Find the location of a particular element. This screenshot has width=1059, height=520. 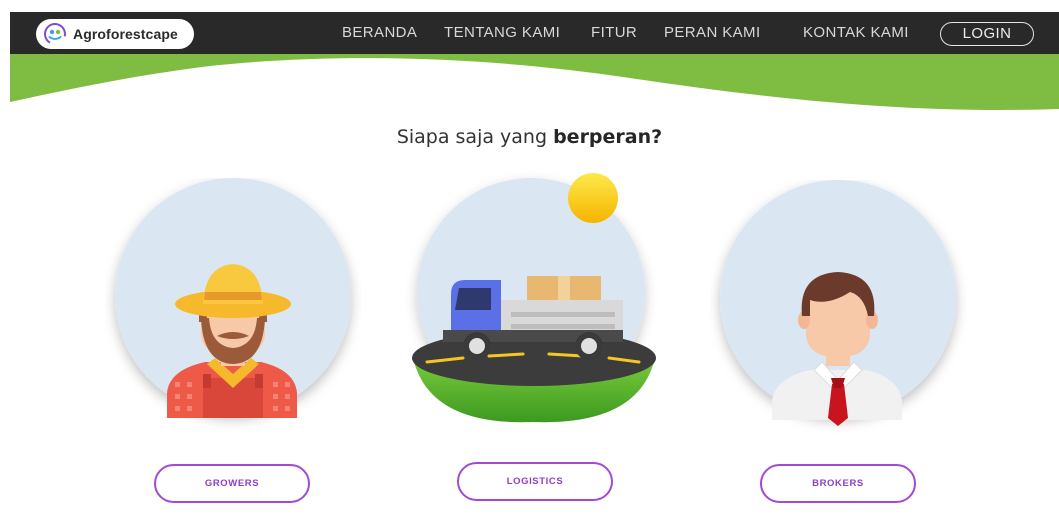

section-heading: Siapa saja yang berperan? is located at coordinates (529, 137).